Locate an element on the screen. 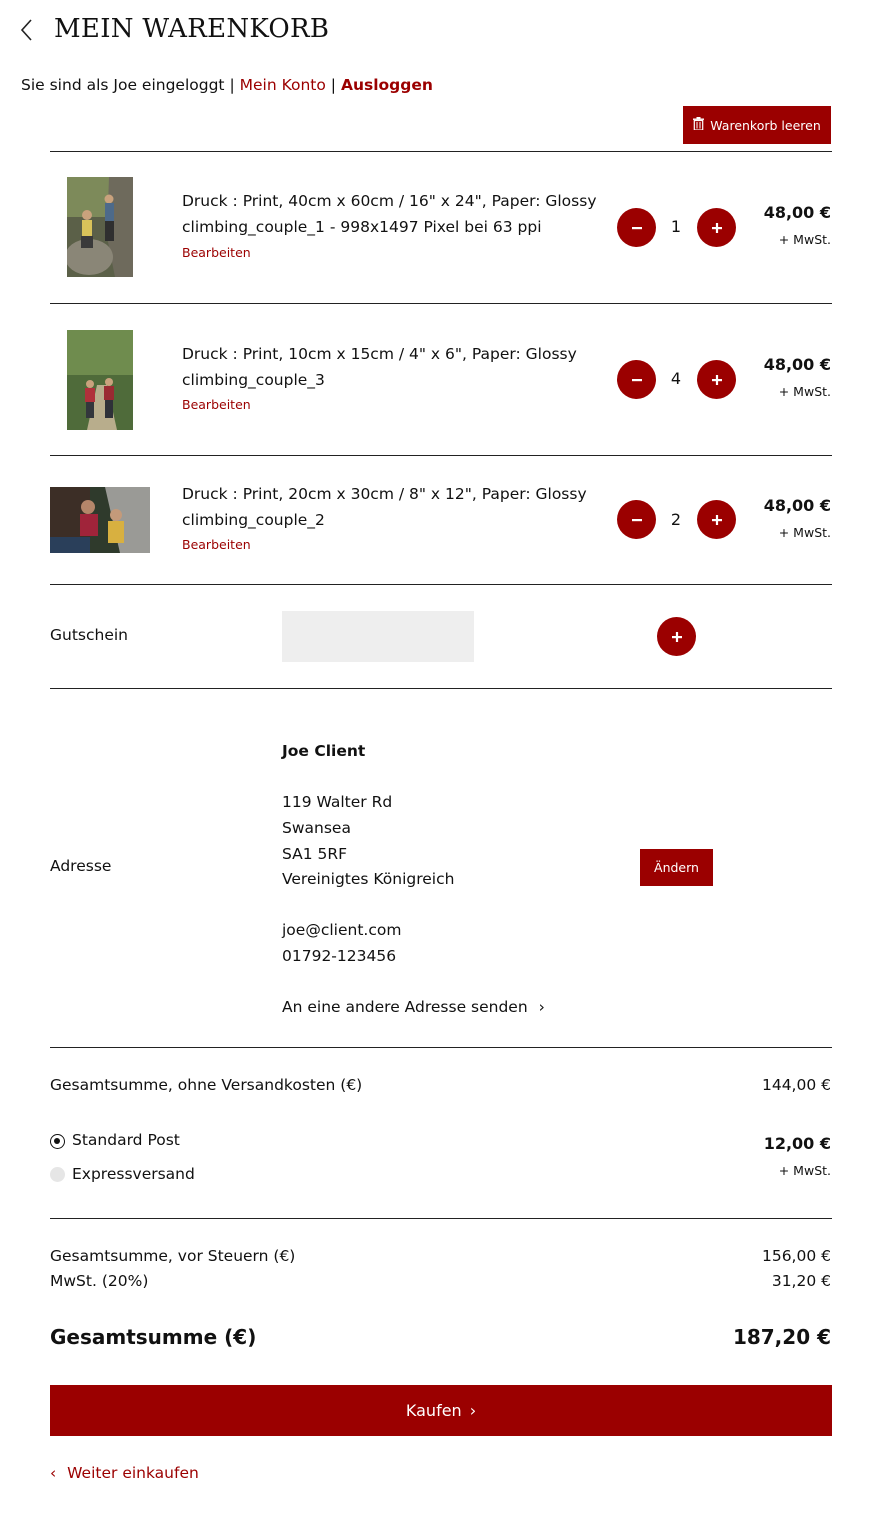 The width and height of the screenshot is (879, 1513). pretax-value: 156,00 € is located at coordinates (796, 1256).